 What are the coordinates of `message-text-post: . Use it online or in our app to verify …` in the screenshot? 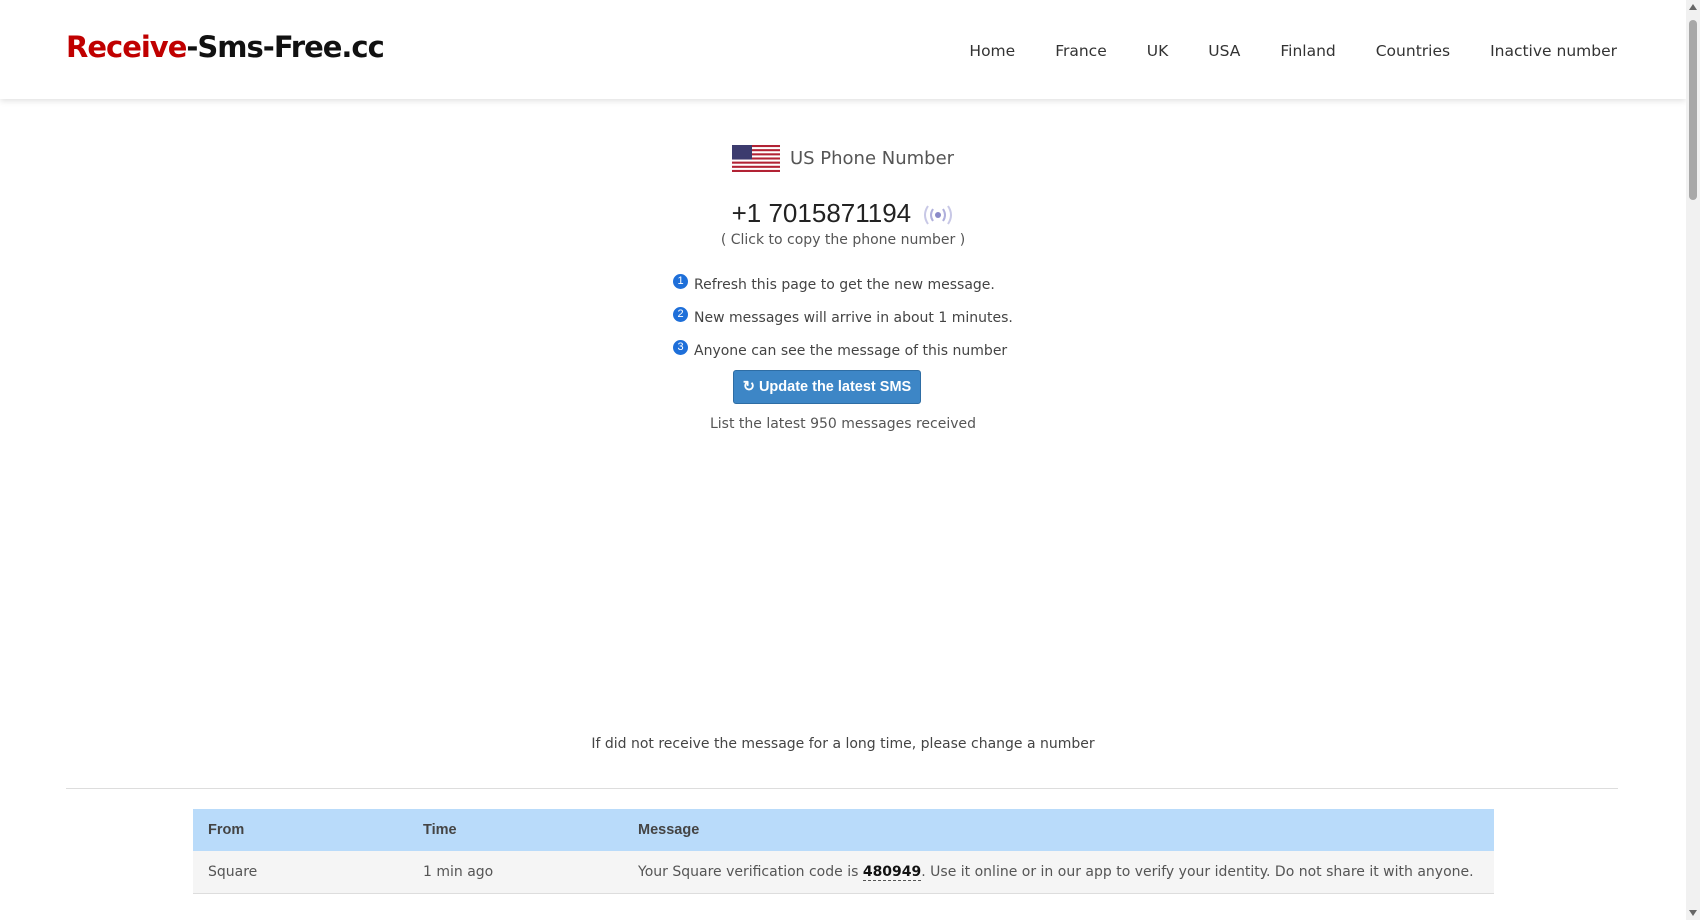 It's located at (1197, 872).